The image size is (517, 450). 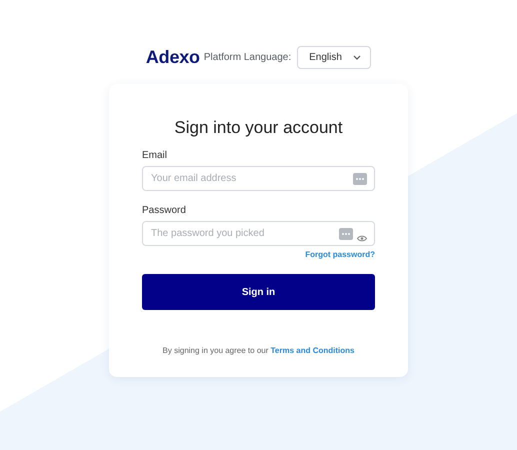 What do you see at coordinates (340, 254) in the screenshot?
I see `forgot-password-link: Forgot password?` at bounding box center [340, 254].